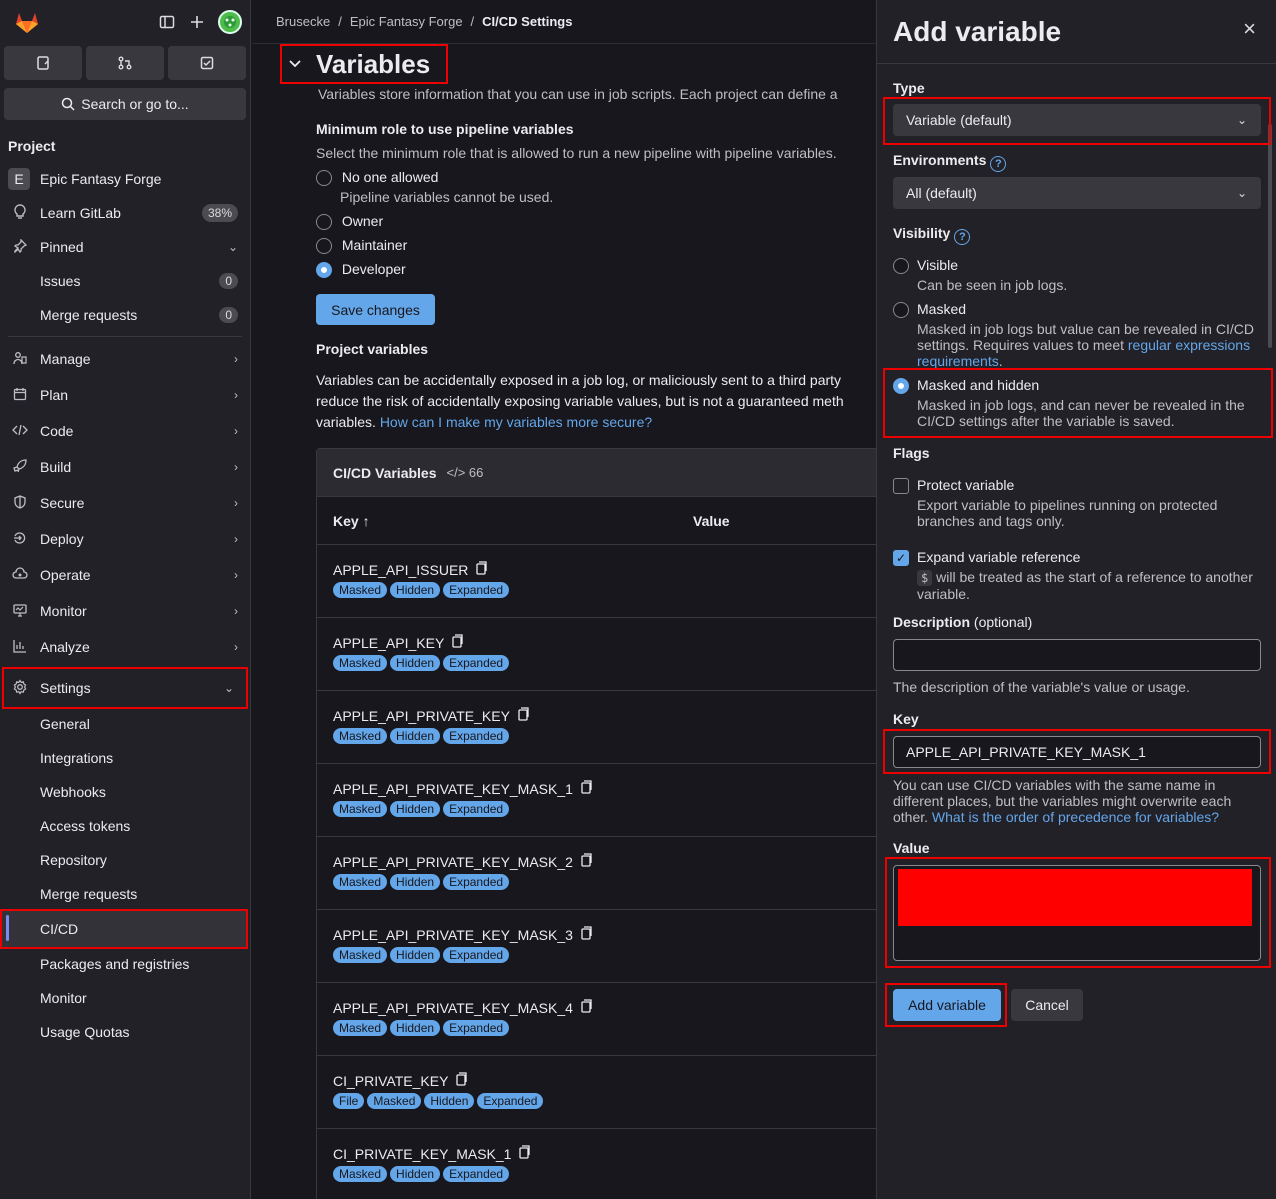 The height and width of the screenshot is (1199, 1276). What do you see at coordinates (476, 472) in the screenshot?
I see `variables-count-value: 66` at bounding box center [476, 472].